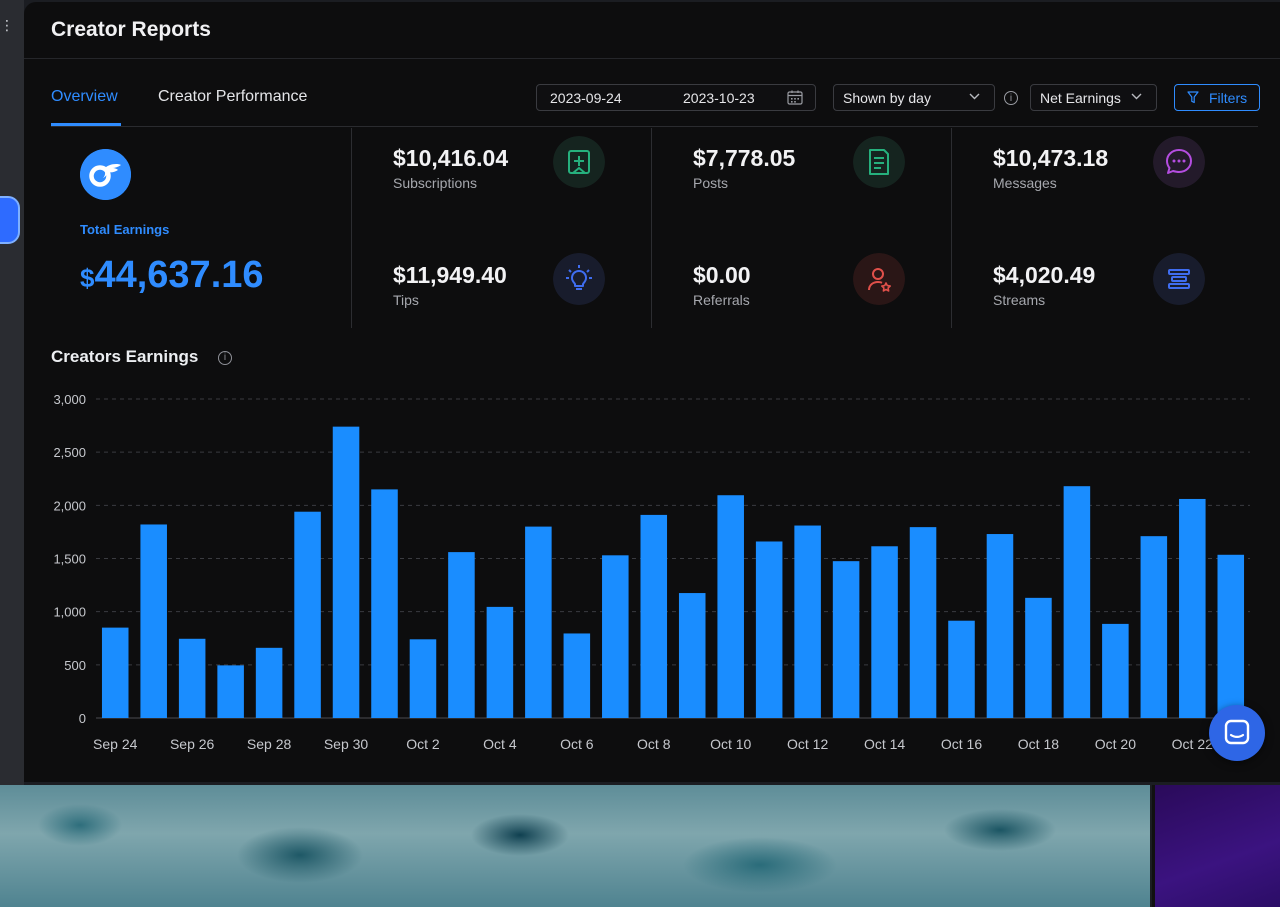 Image resolution: width=1280 pixels, height=907 pixels. I want to click on x-tick-label: Oct 2, so click(423, 744).